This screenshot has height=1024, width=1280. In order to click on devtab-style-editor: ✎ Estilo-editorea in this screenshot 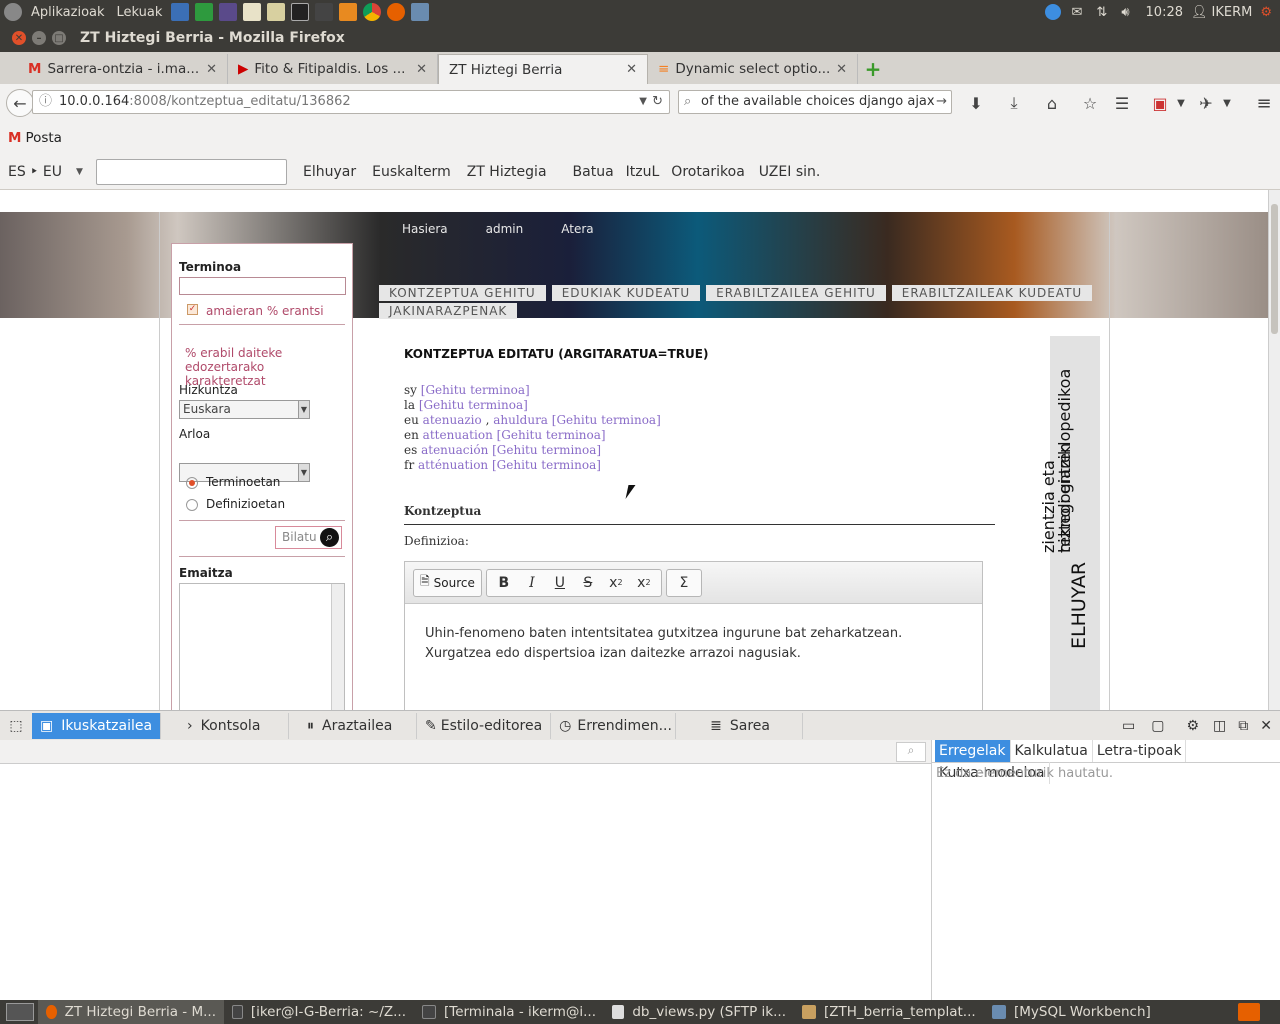, I will do `click(484, 725)`.